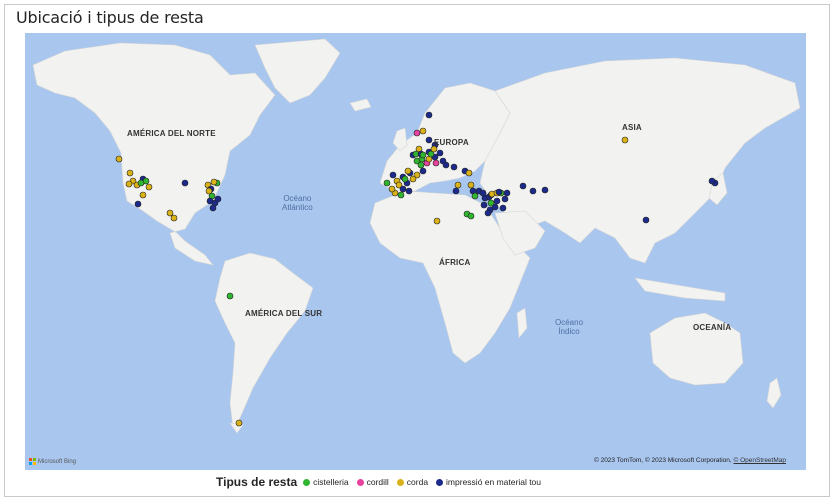 This screenshot has height=503, width=836. What do you see at coordinates (774, 393) in the screenshot?
I see `land-new-zealand` at bounding box center [774, 393].